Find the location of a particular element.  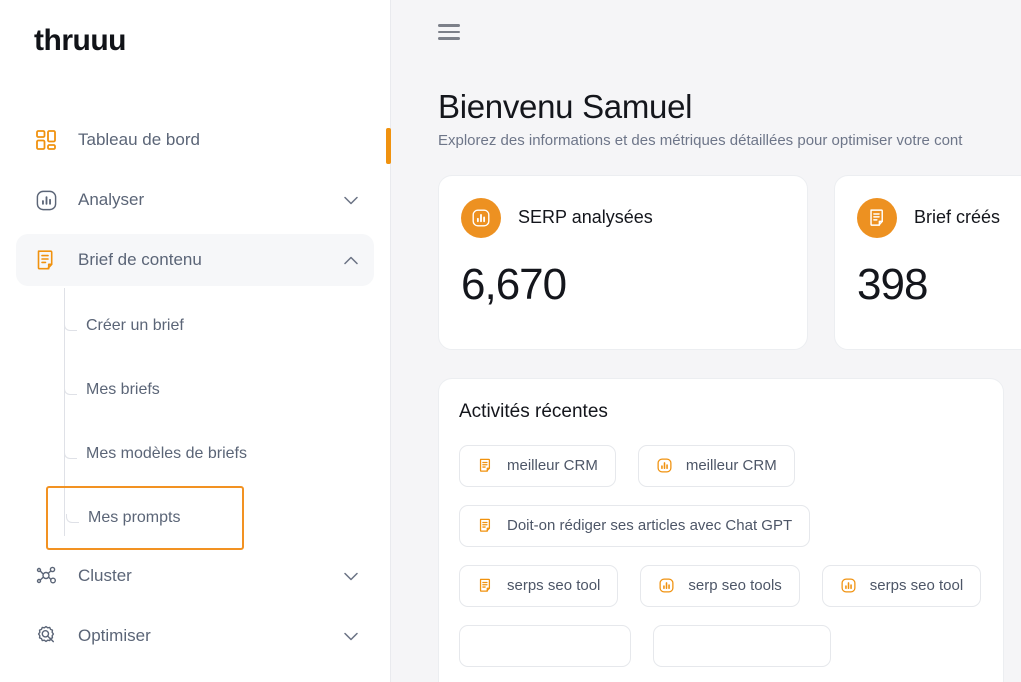

brand-logo: thruuu is located at coordinates (195, 29).